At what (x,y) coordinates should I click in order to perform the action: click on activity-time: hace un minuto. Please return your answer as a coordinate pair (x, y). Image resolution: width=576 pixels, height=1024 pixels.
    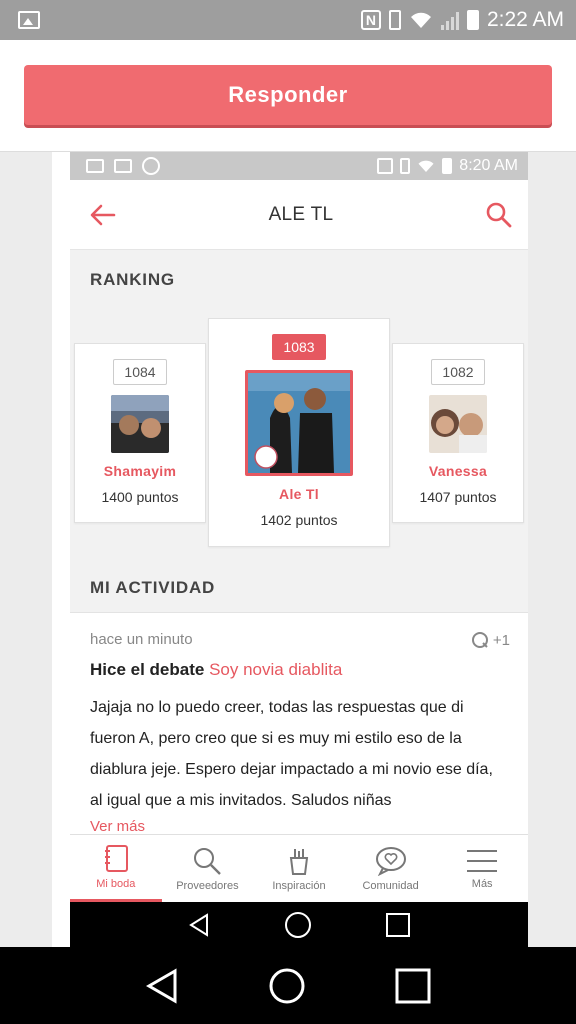
    Looking at the image, I should click on (141, 639).